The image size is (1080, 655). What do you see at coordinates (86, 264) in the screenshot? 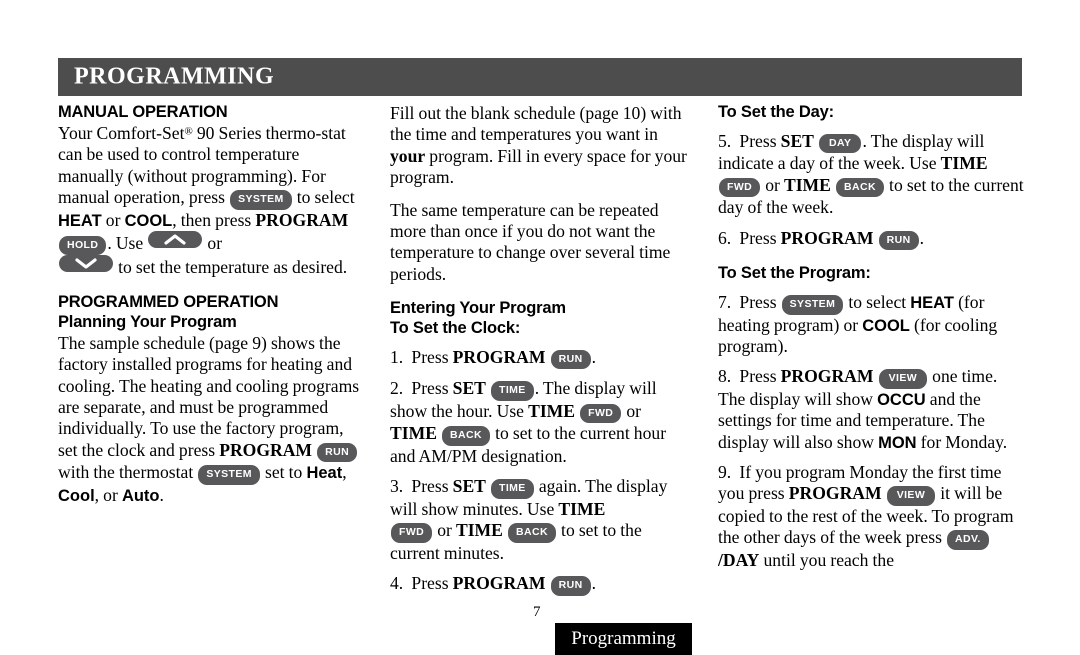
I see `down-arrow-button-pill` at bounding box center [86, 264].